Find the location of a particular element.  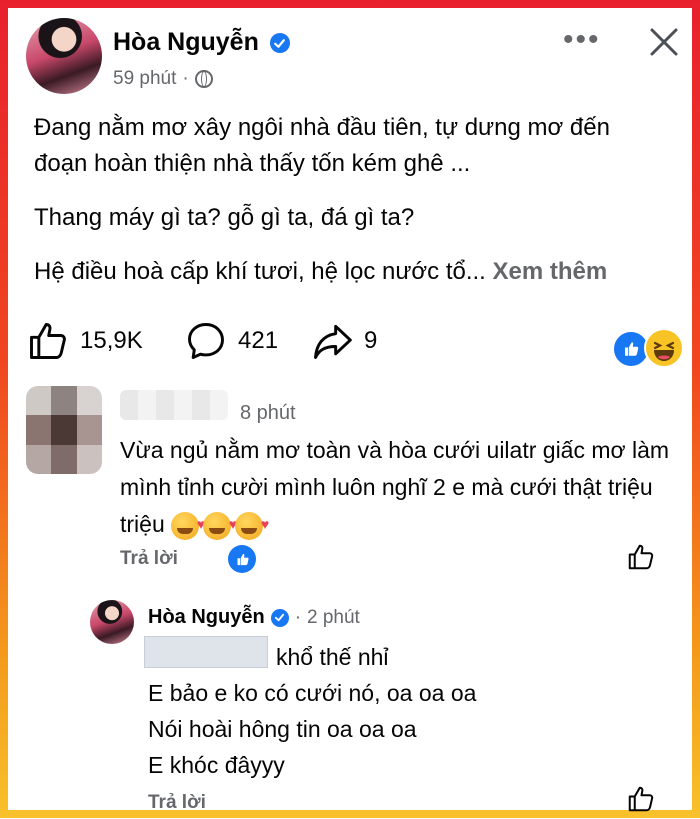

more-options-button: ••• is located at coordinates (582, 40).